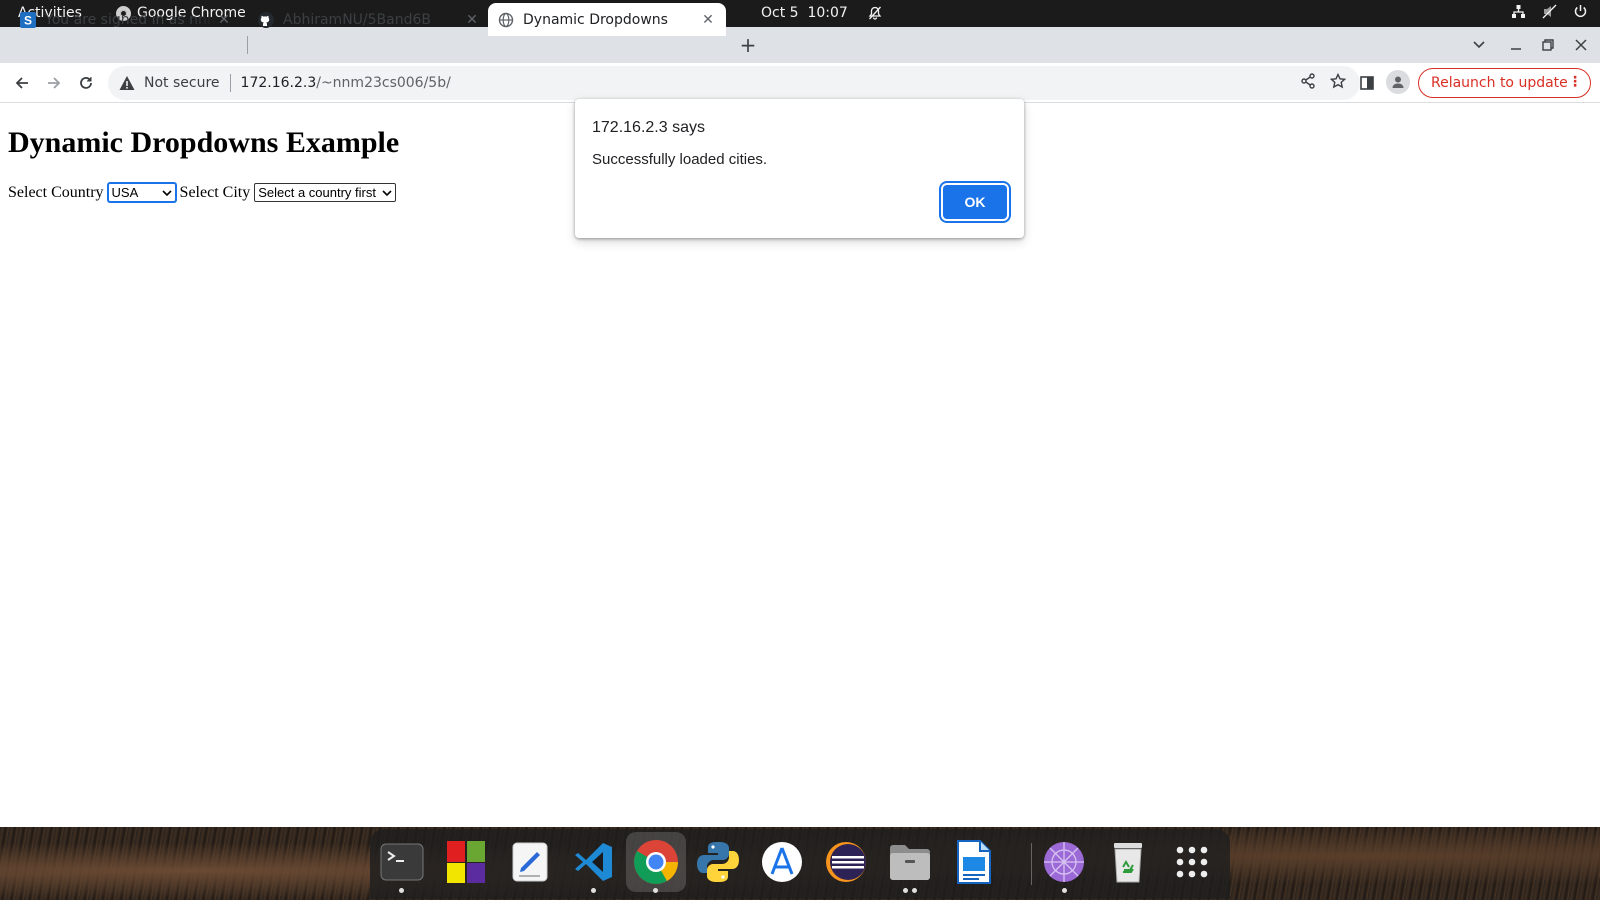 The image size is (1600, 900). Describe the element at coordinates (748, 45) in the screenshot. I see `new-tab-button: +` at that location.